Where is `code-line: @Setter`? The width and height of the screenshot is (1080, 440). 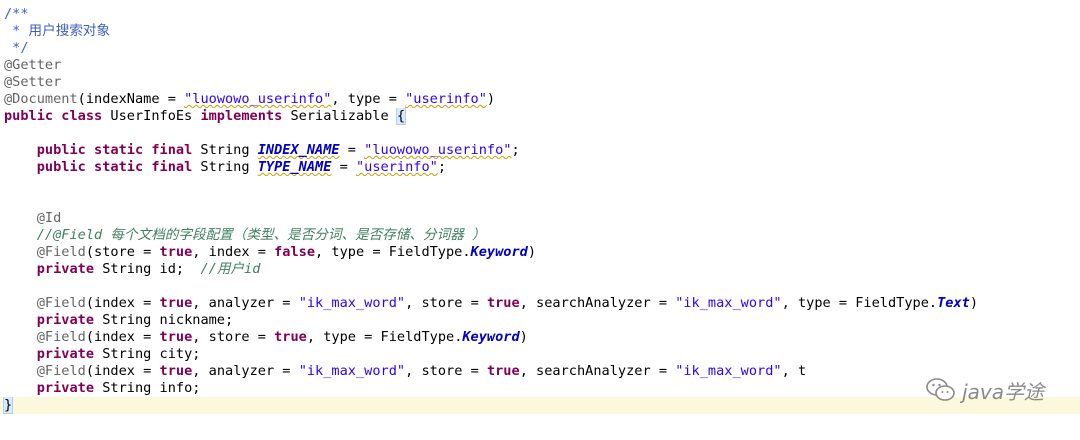 code-line: @Setter is located at coordinates (540, 82).